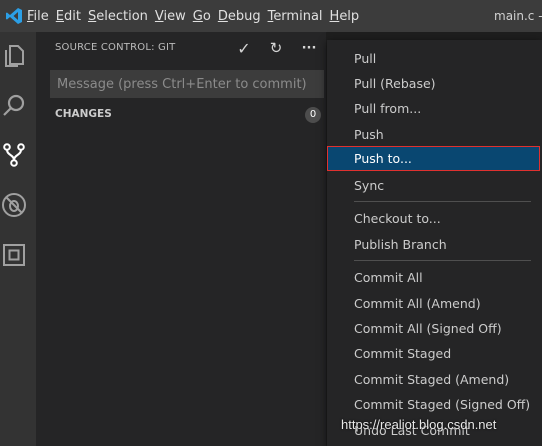 This screenshot has width=542, height=446. What do you see at coordinates (419, 424) in the screenshot?
I see `watermark-text: https://realiot.blog.csdn.net` at bounding box center [419, 424].